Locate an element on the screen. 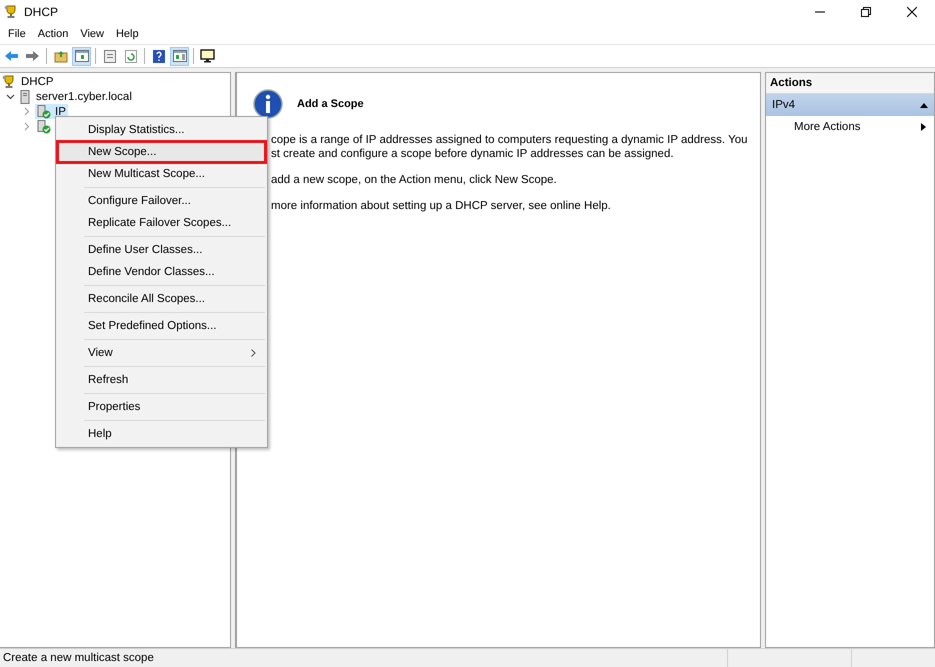  folder-icon is located at coordinates (61, 56).